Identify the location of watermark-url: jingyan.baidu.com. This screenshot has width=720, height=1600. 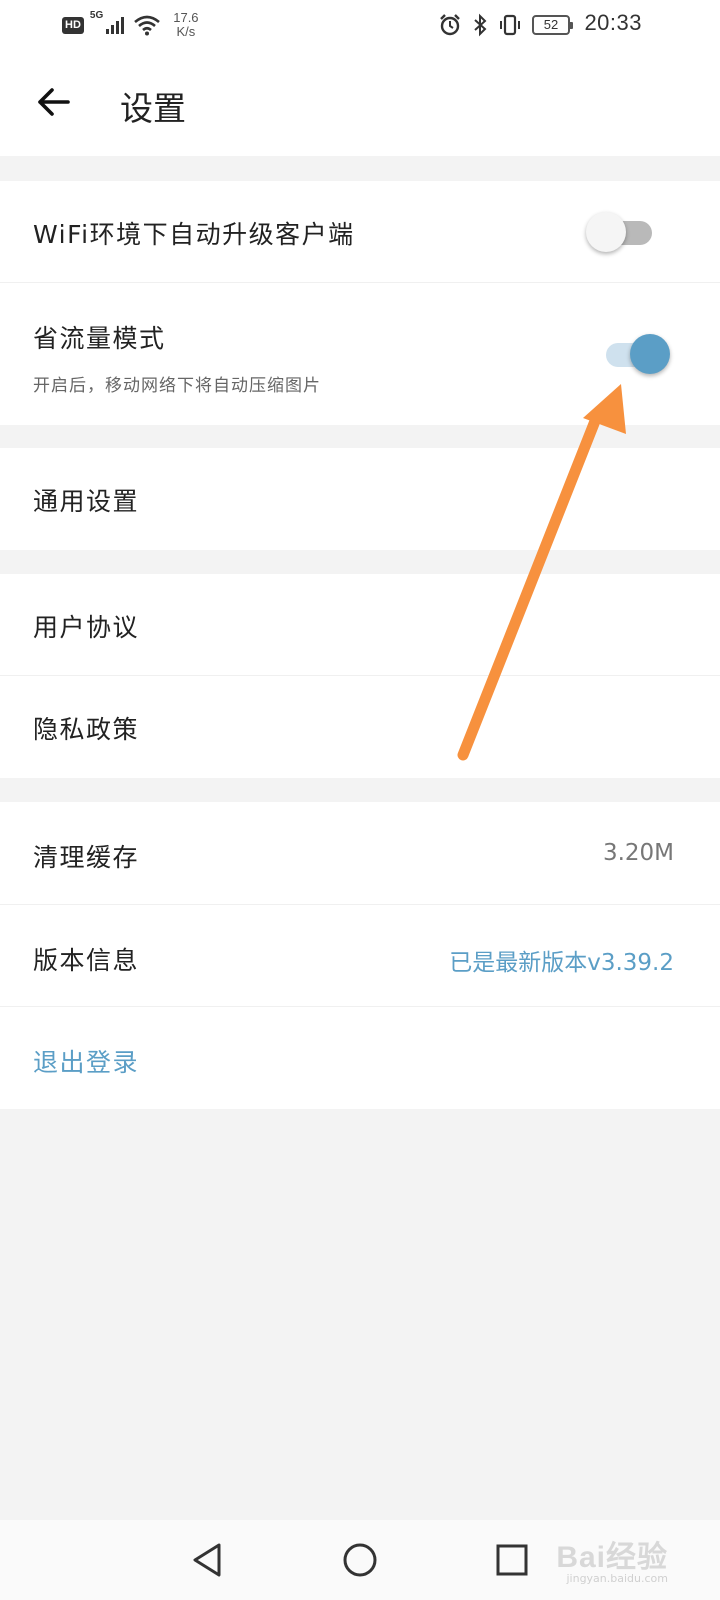
(617, 1578).